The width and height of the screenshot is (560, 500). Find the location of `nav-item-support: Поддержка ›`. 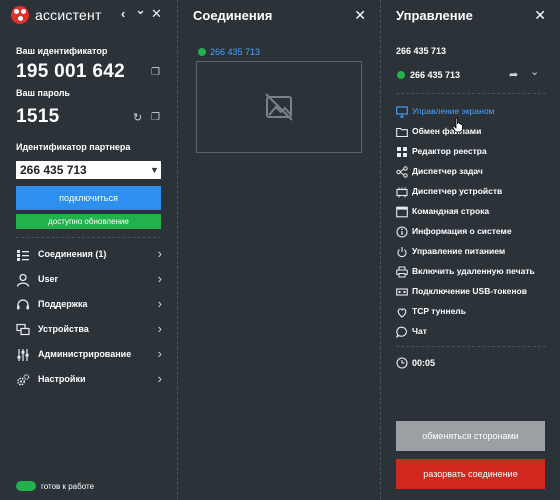

nav-item-support: Поддержка › is located at coordinates (90, 305).